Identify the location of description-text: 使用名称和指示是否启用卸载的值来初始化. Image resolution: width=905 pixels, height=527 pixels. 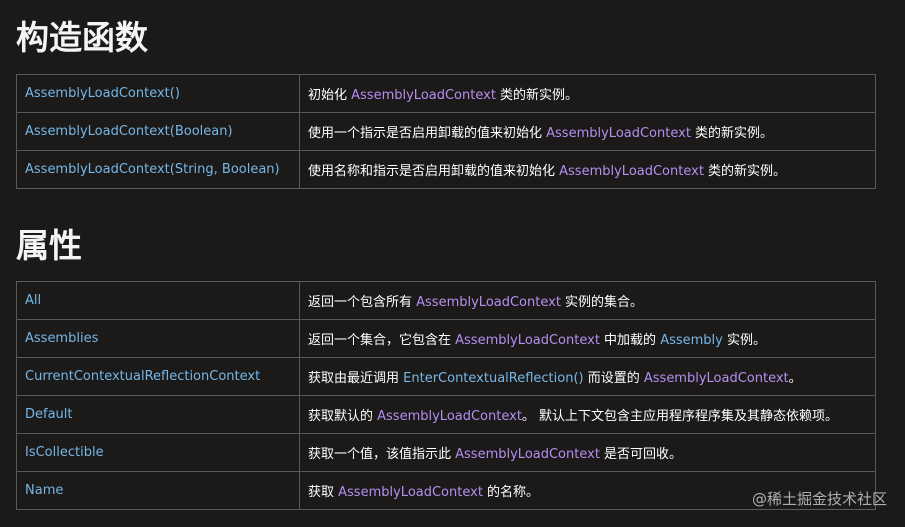
(434, 171).